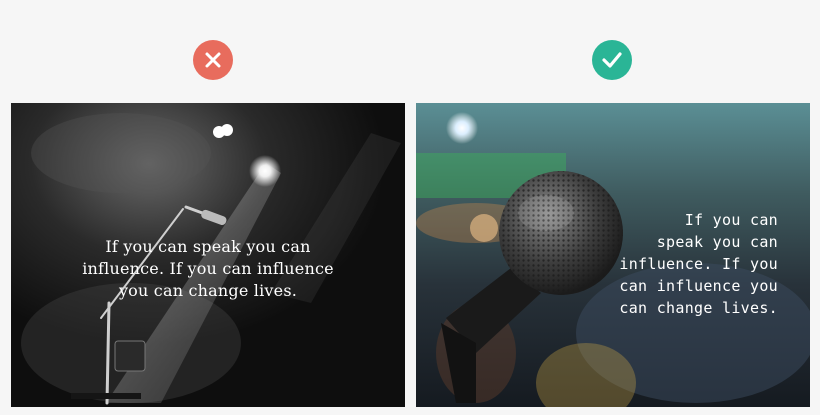 The height and width of the screenshot is (415, 820). What do you see at coordinates (698, 308) in the screenshot?
I see `quote-line: can change lives.` at bounding box center [698, 308].